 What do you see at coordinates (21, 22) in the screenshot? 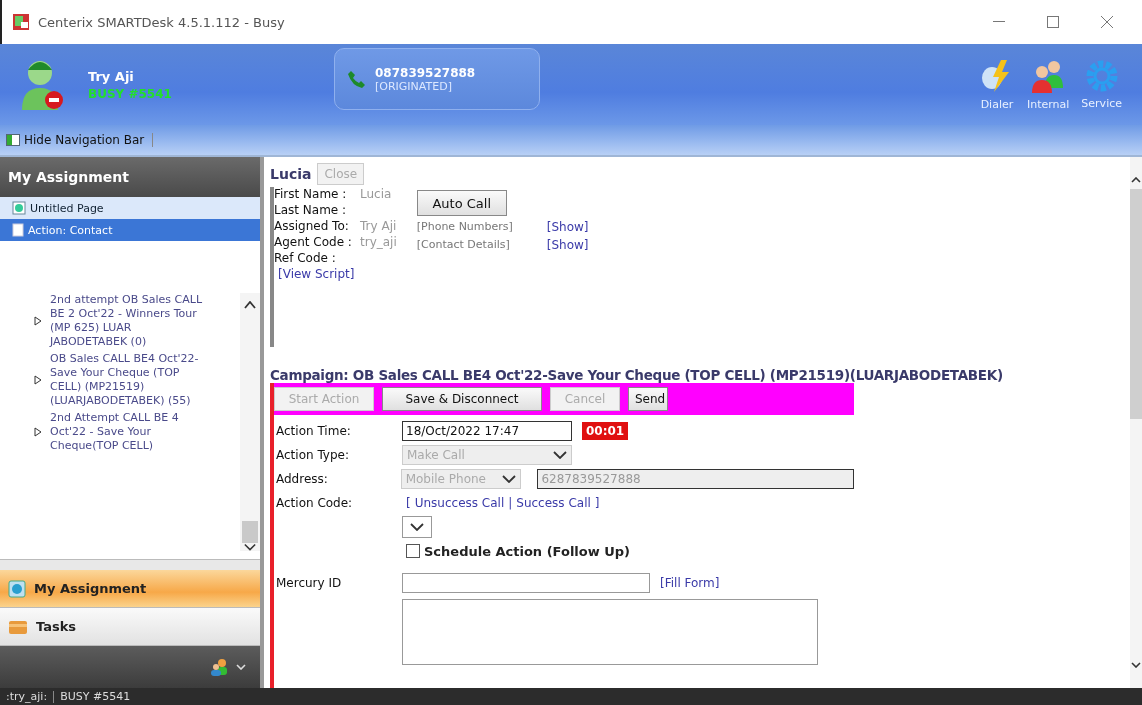
I see `app-icon` at bounding box center [21, 22].